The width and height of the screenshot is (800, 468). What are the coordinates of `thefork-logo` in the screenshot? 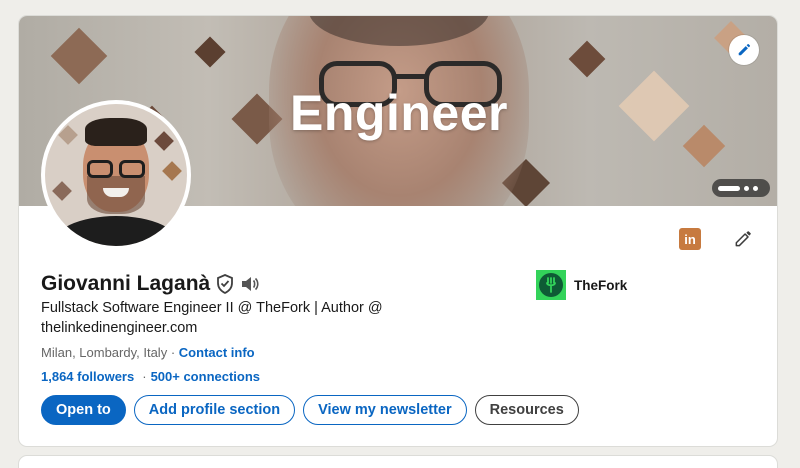 It's located at (551, 285).